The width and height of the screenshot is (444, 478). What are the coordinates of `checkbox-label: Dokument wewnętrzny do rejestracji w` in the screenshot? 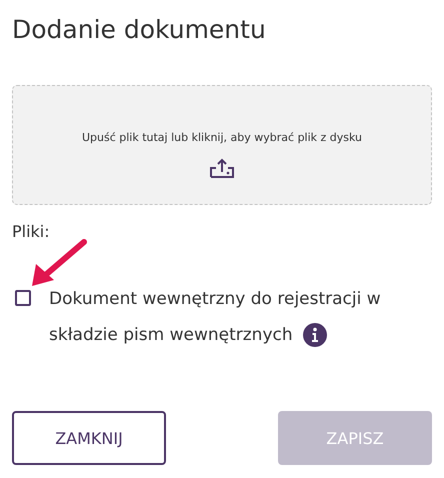 It's located at (215, 299).